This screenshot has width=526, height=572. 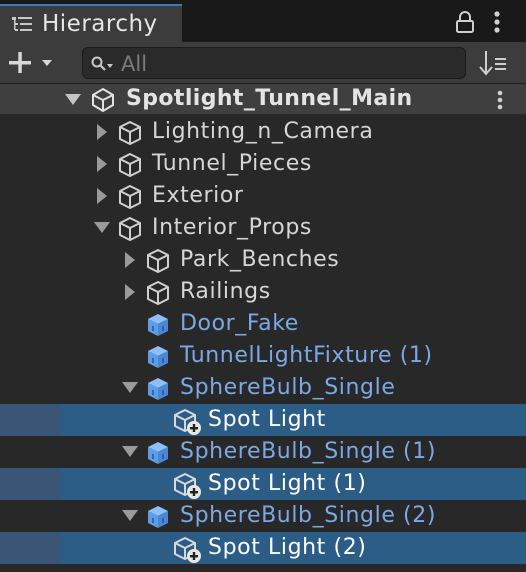 I want to click on window-tab-bar: Hierarchy, so click(x=263, y=21).